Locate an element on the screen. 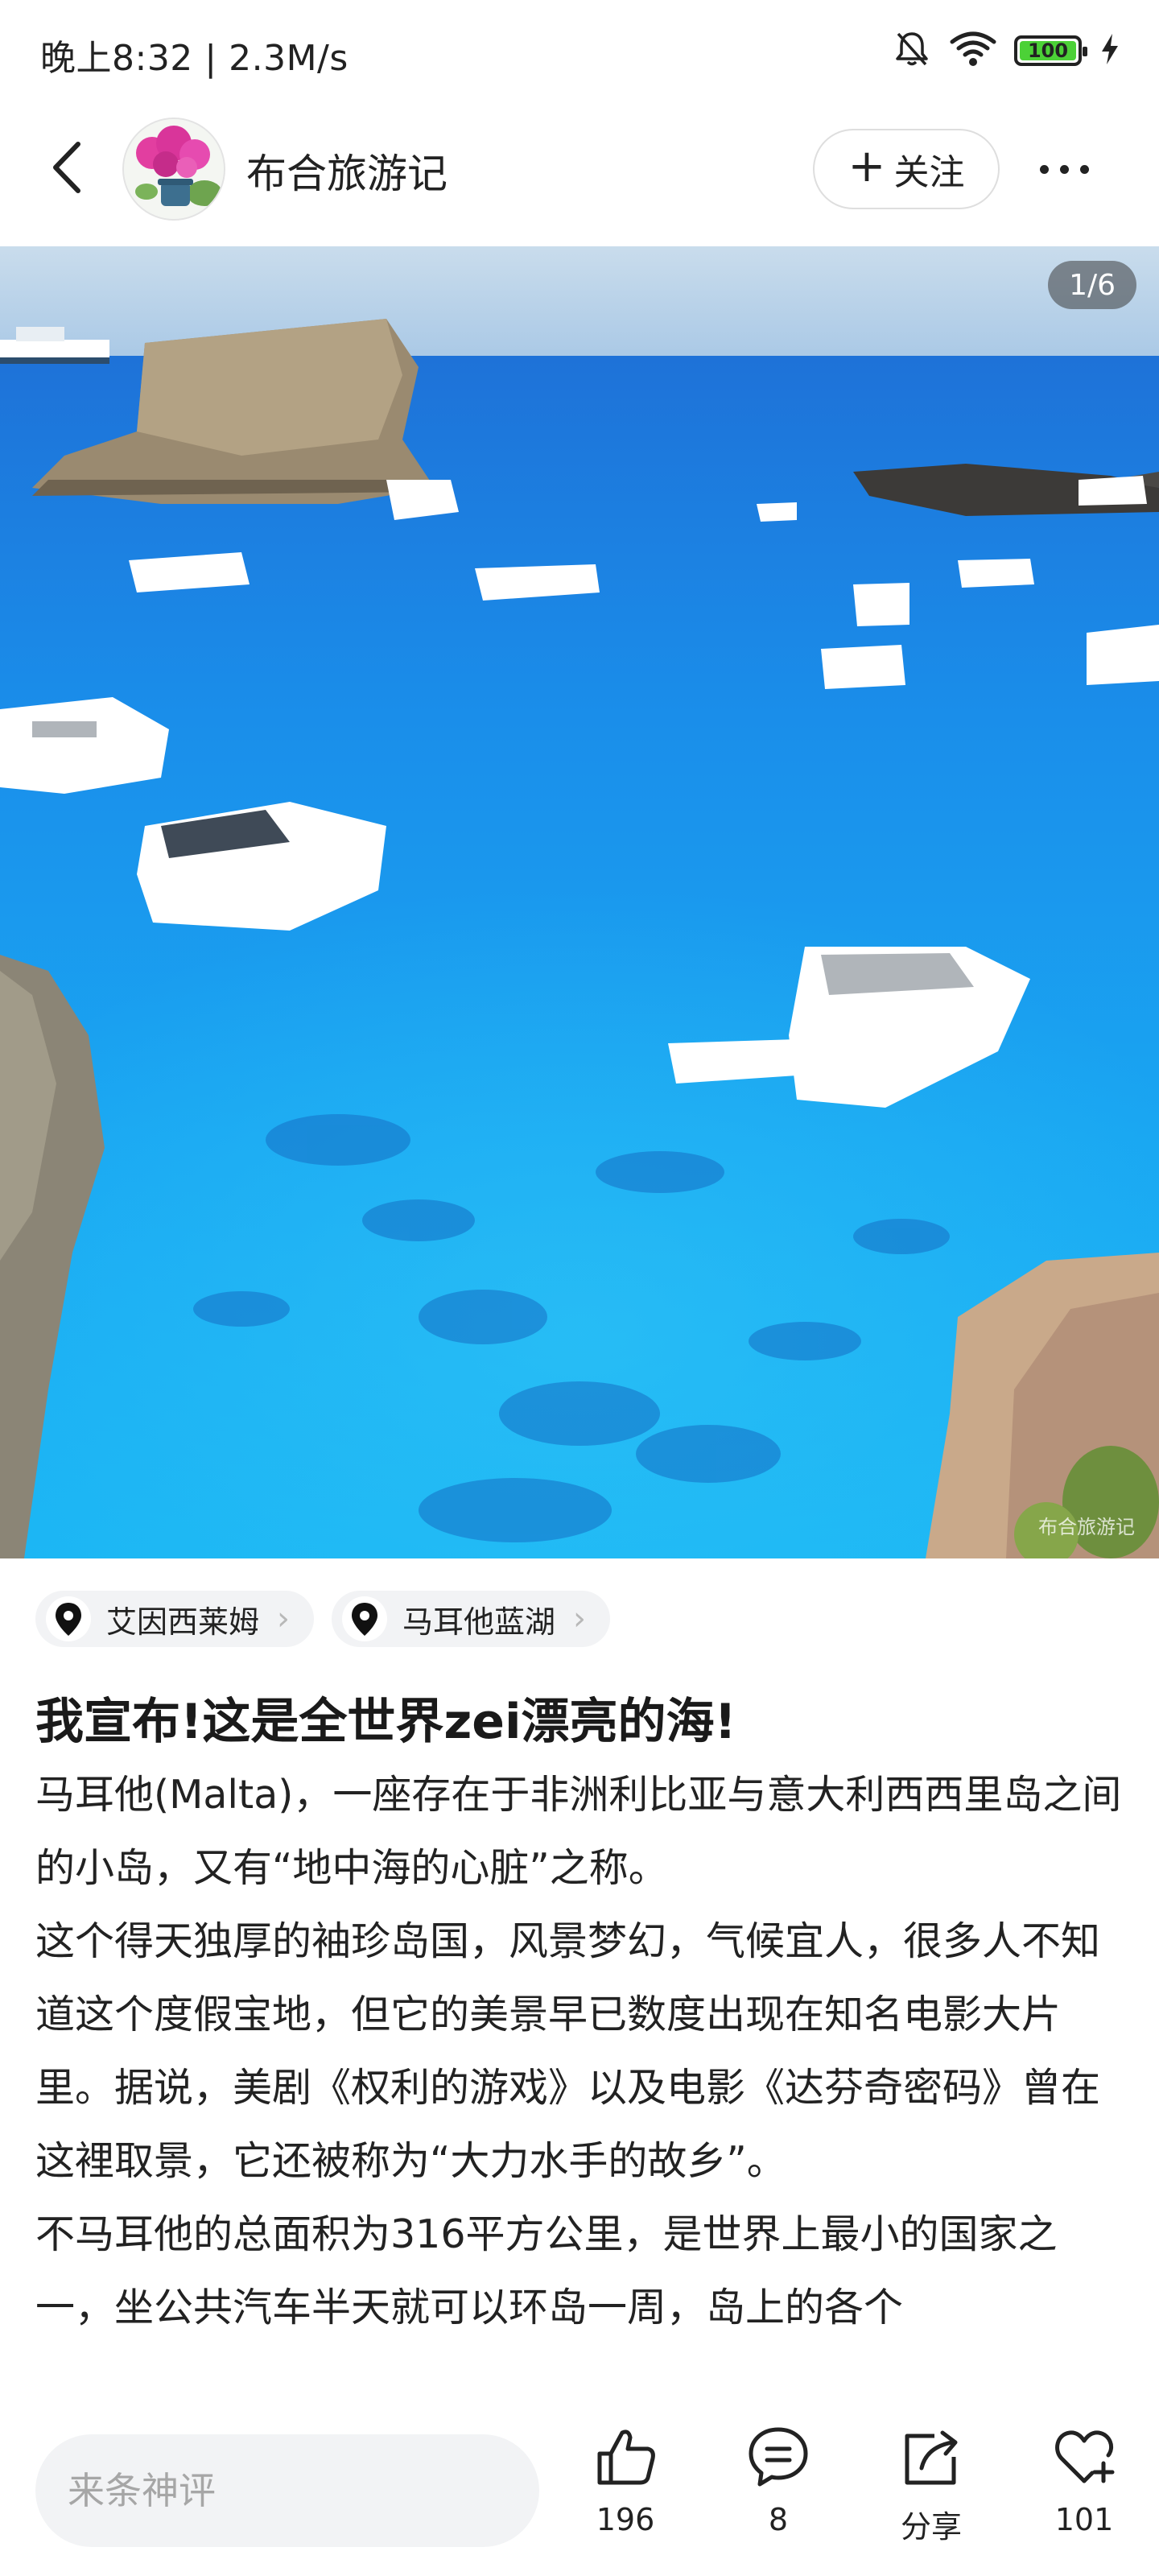  battery-icon: 100 is located at coordinates (1050, 50).